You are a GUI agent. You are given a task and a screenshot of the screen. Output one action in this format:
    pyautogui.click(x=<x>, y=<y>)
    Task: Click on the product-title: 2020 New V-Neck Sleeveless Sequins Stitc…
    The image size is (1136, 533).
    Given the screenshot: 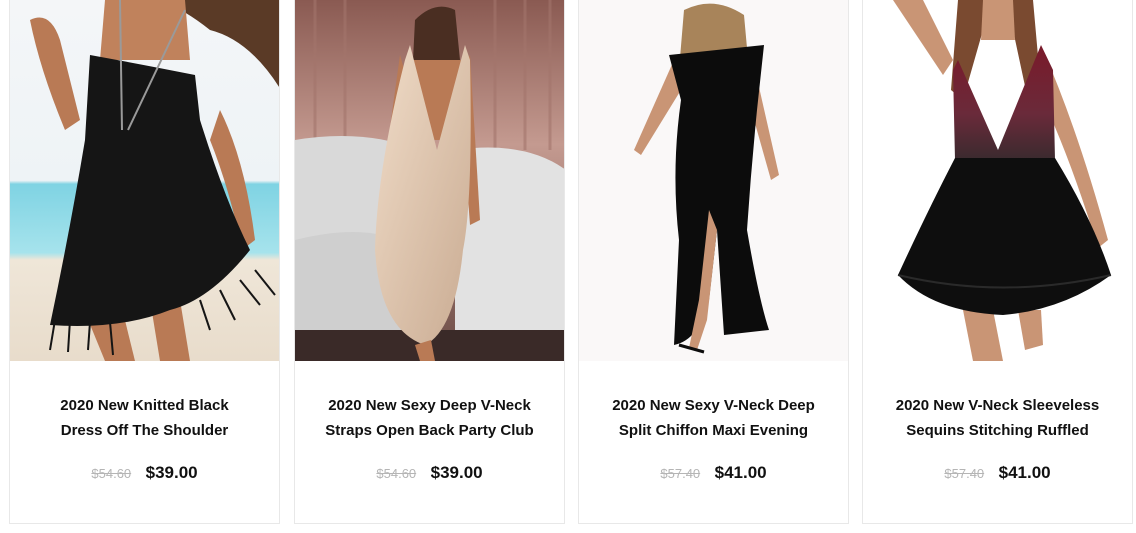 What is the action you would take?
    pyautogui.click(x=997, y=418)
    